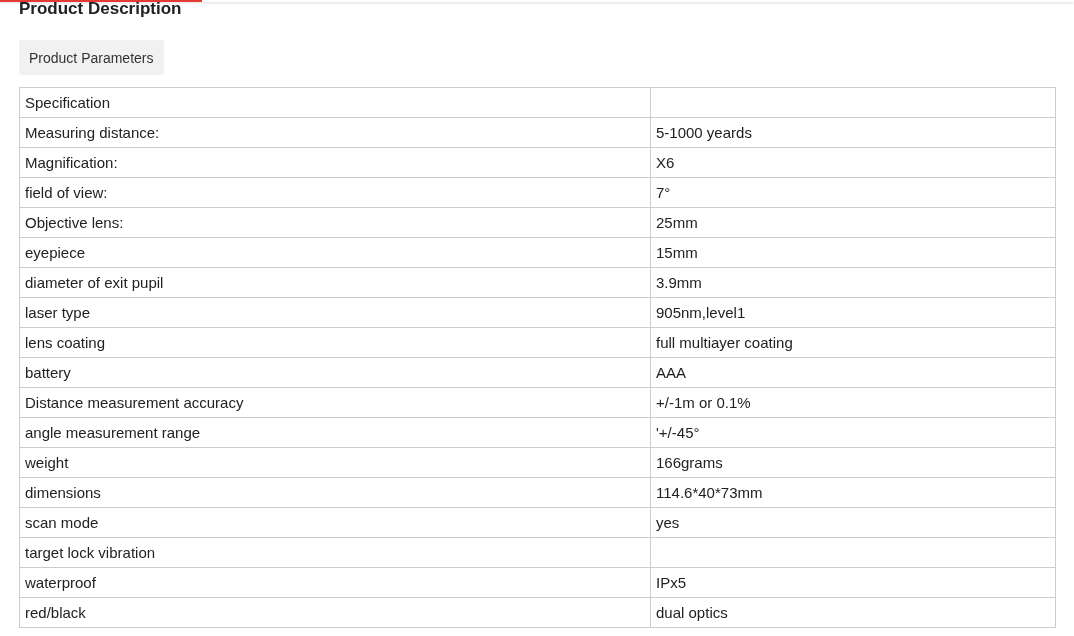 The height and width of the screenshot is (636, 1074). What do you see at coordinates (335, 132) in the screenshot?
I see `table-cell: Measuring distance:` at bounding box center [335, 132].